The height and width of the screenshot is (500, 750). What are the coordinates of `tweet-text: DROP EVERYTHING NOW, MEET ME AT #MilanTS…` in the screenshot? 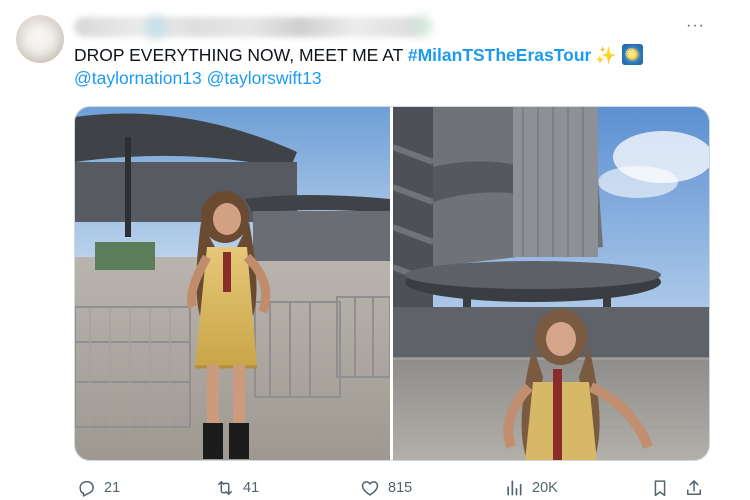 It's located at (358, 55).